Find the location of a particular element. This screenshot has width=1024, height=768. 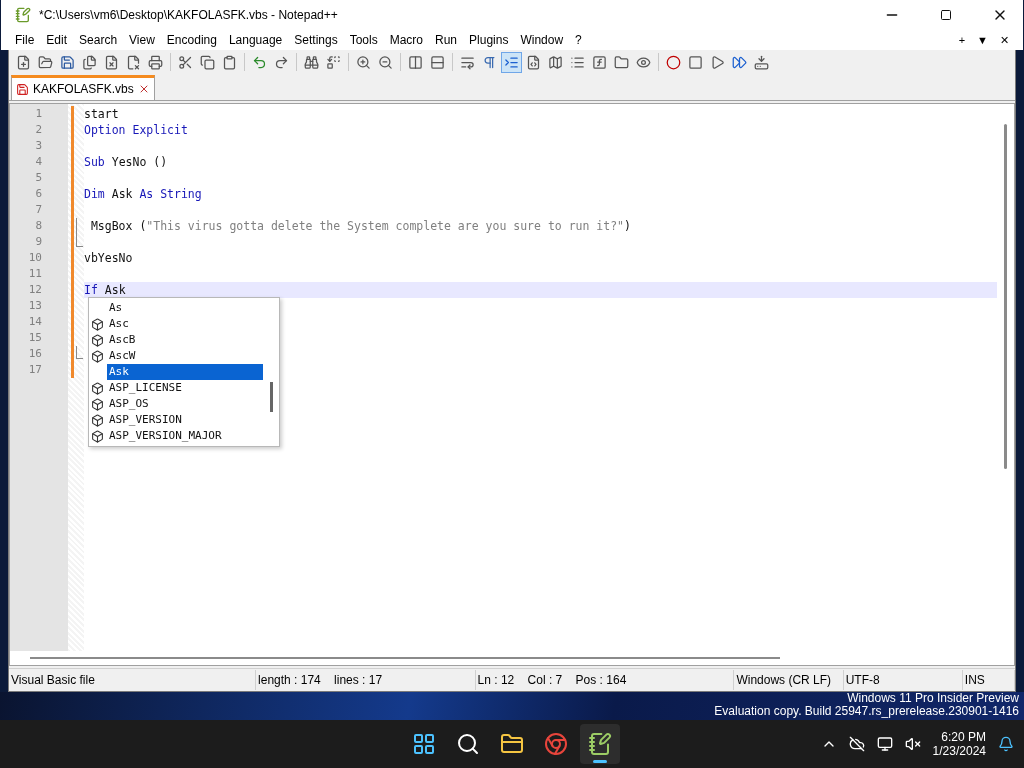

suggestion-item: ASP_VERSION is located at coordinates (145, 420).